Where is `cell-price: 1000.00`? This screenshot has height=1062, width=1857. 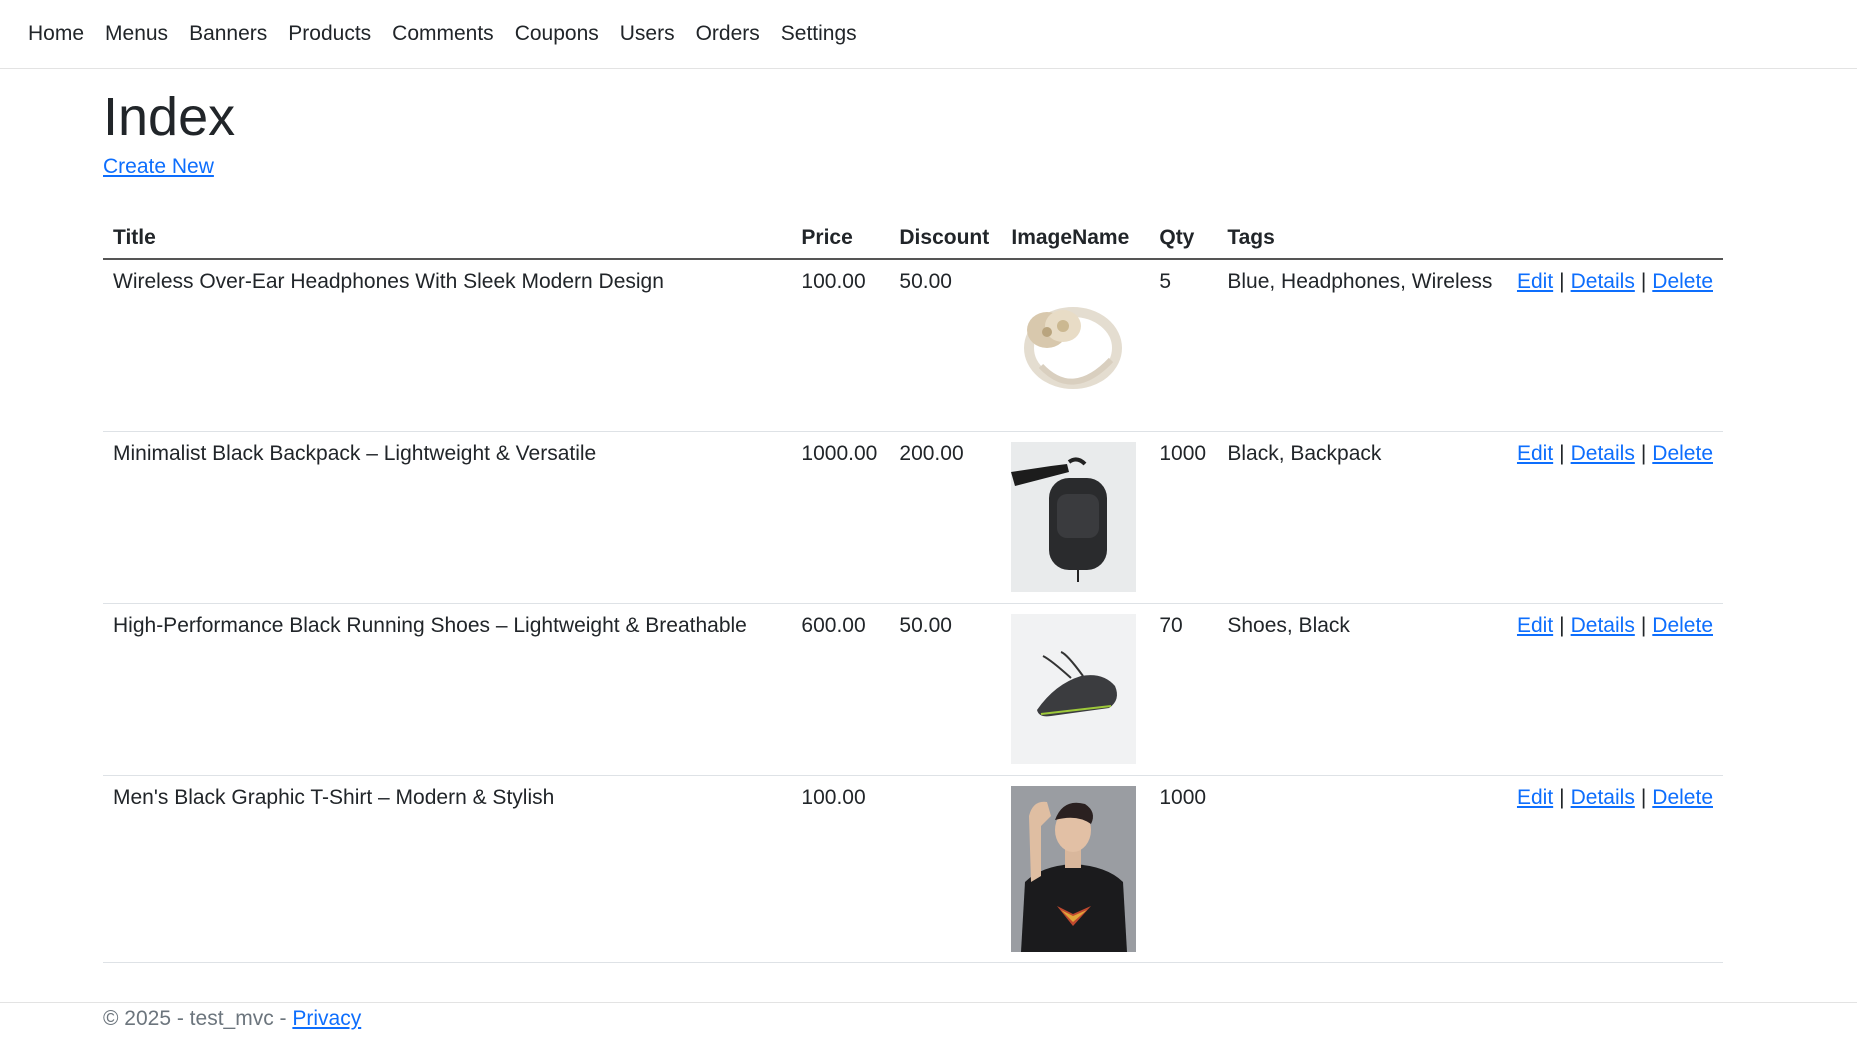
cell-price: 1000.00 is located at coordinates (840, 518).